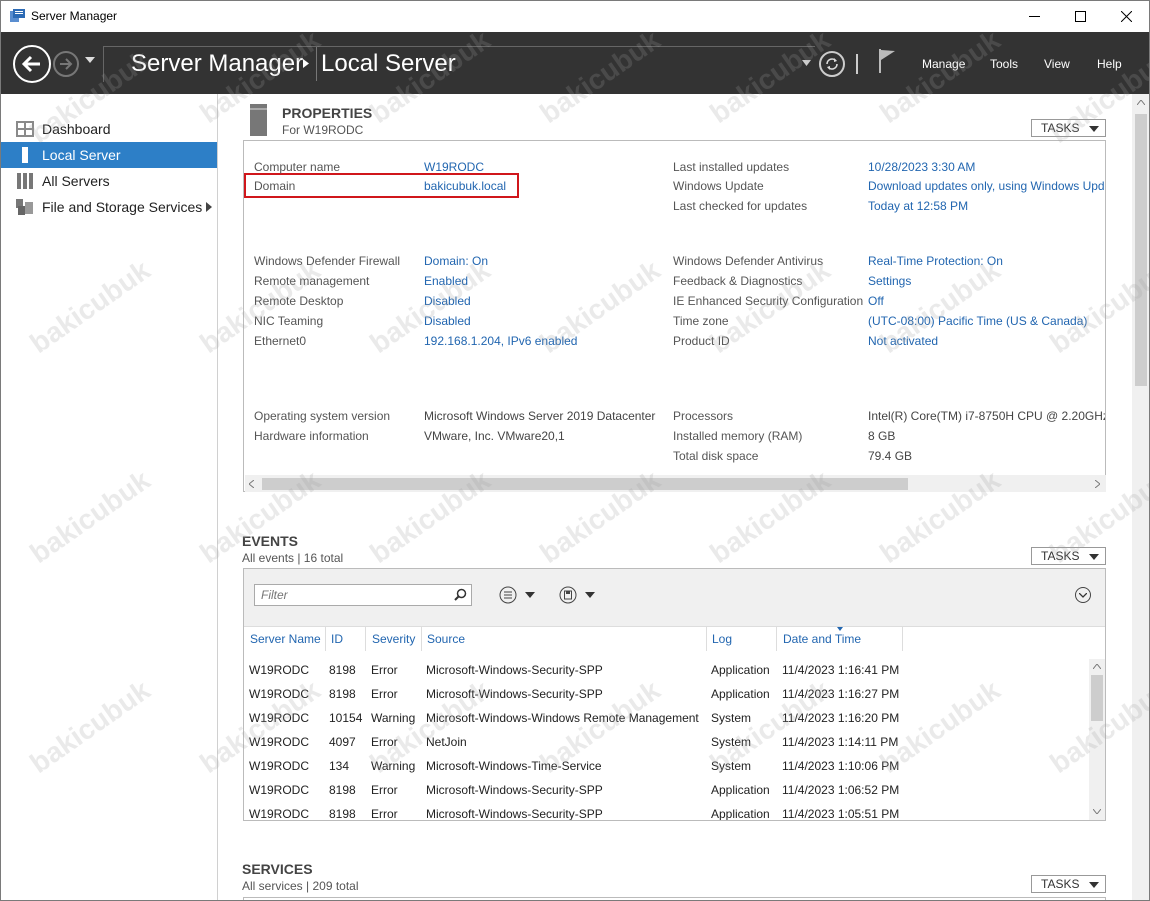 This screenshot has width=1150, height=901. What do you see at coordinates (1097, 698) in the screenshot?
I see `events-scroll-thumb` at bounding box center [1097, 698].